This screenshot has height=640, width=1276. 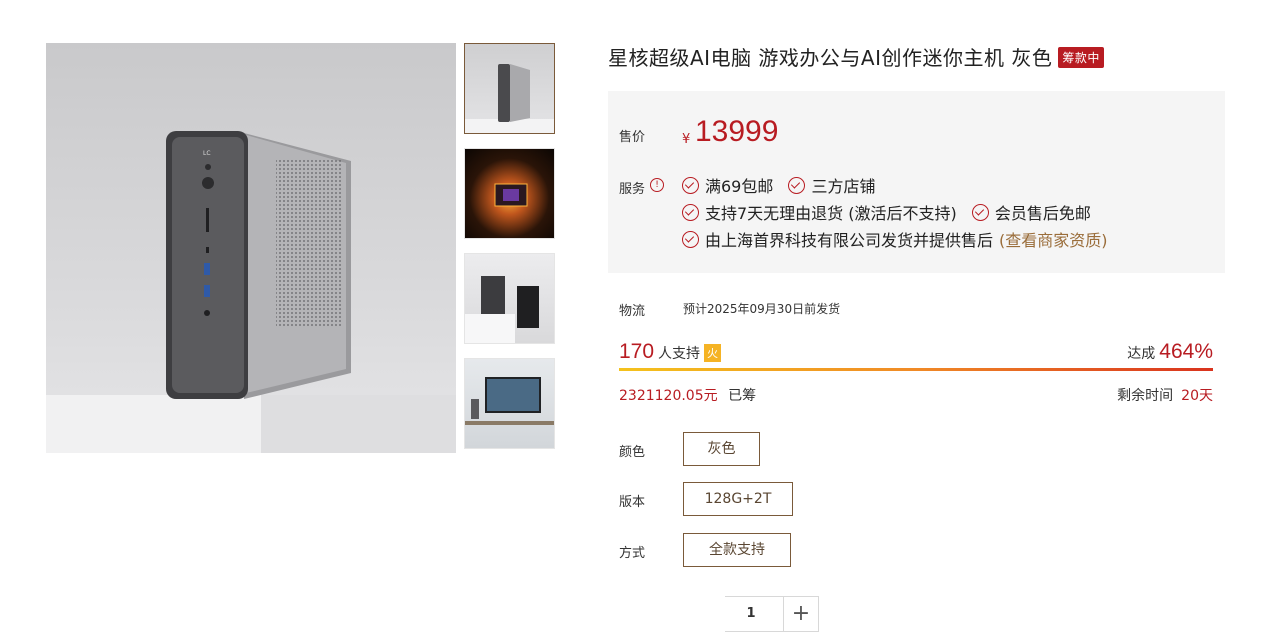 I want to click on progress-bar-fill, so click(x=916, y=369).